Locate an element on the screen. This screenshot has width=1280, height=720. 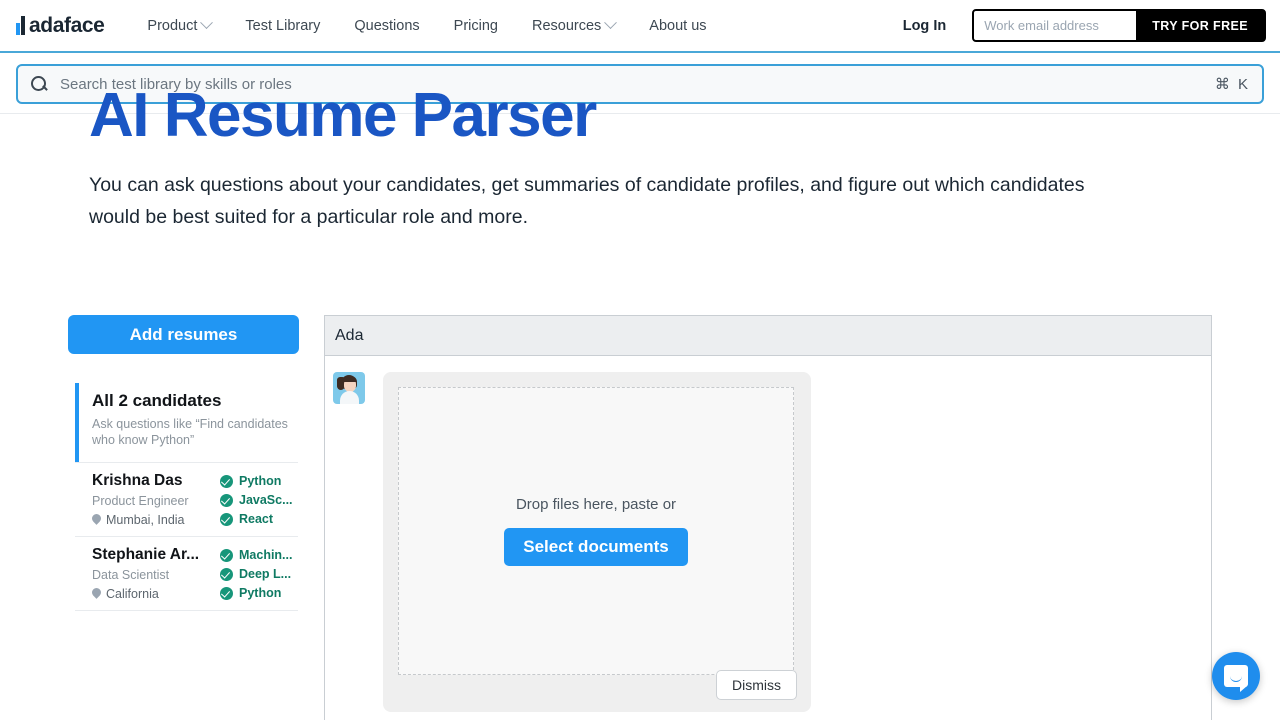
skill-badge: React is located at coordinates (256, 519).